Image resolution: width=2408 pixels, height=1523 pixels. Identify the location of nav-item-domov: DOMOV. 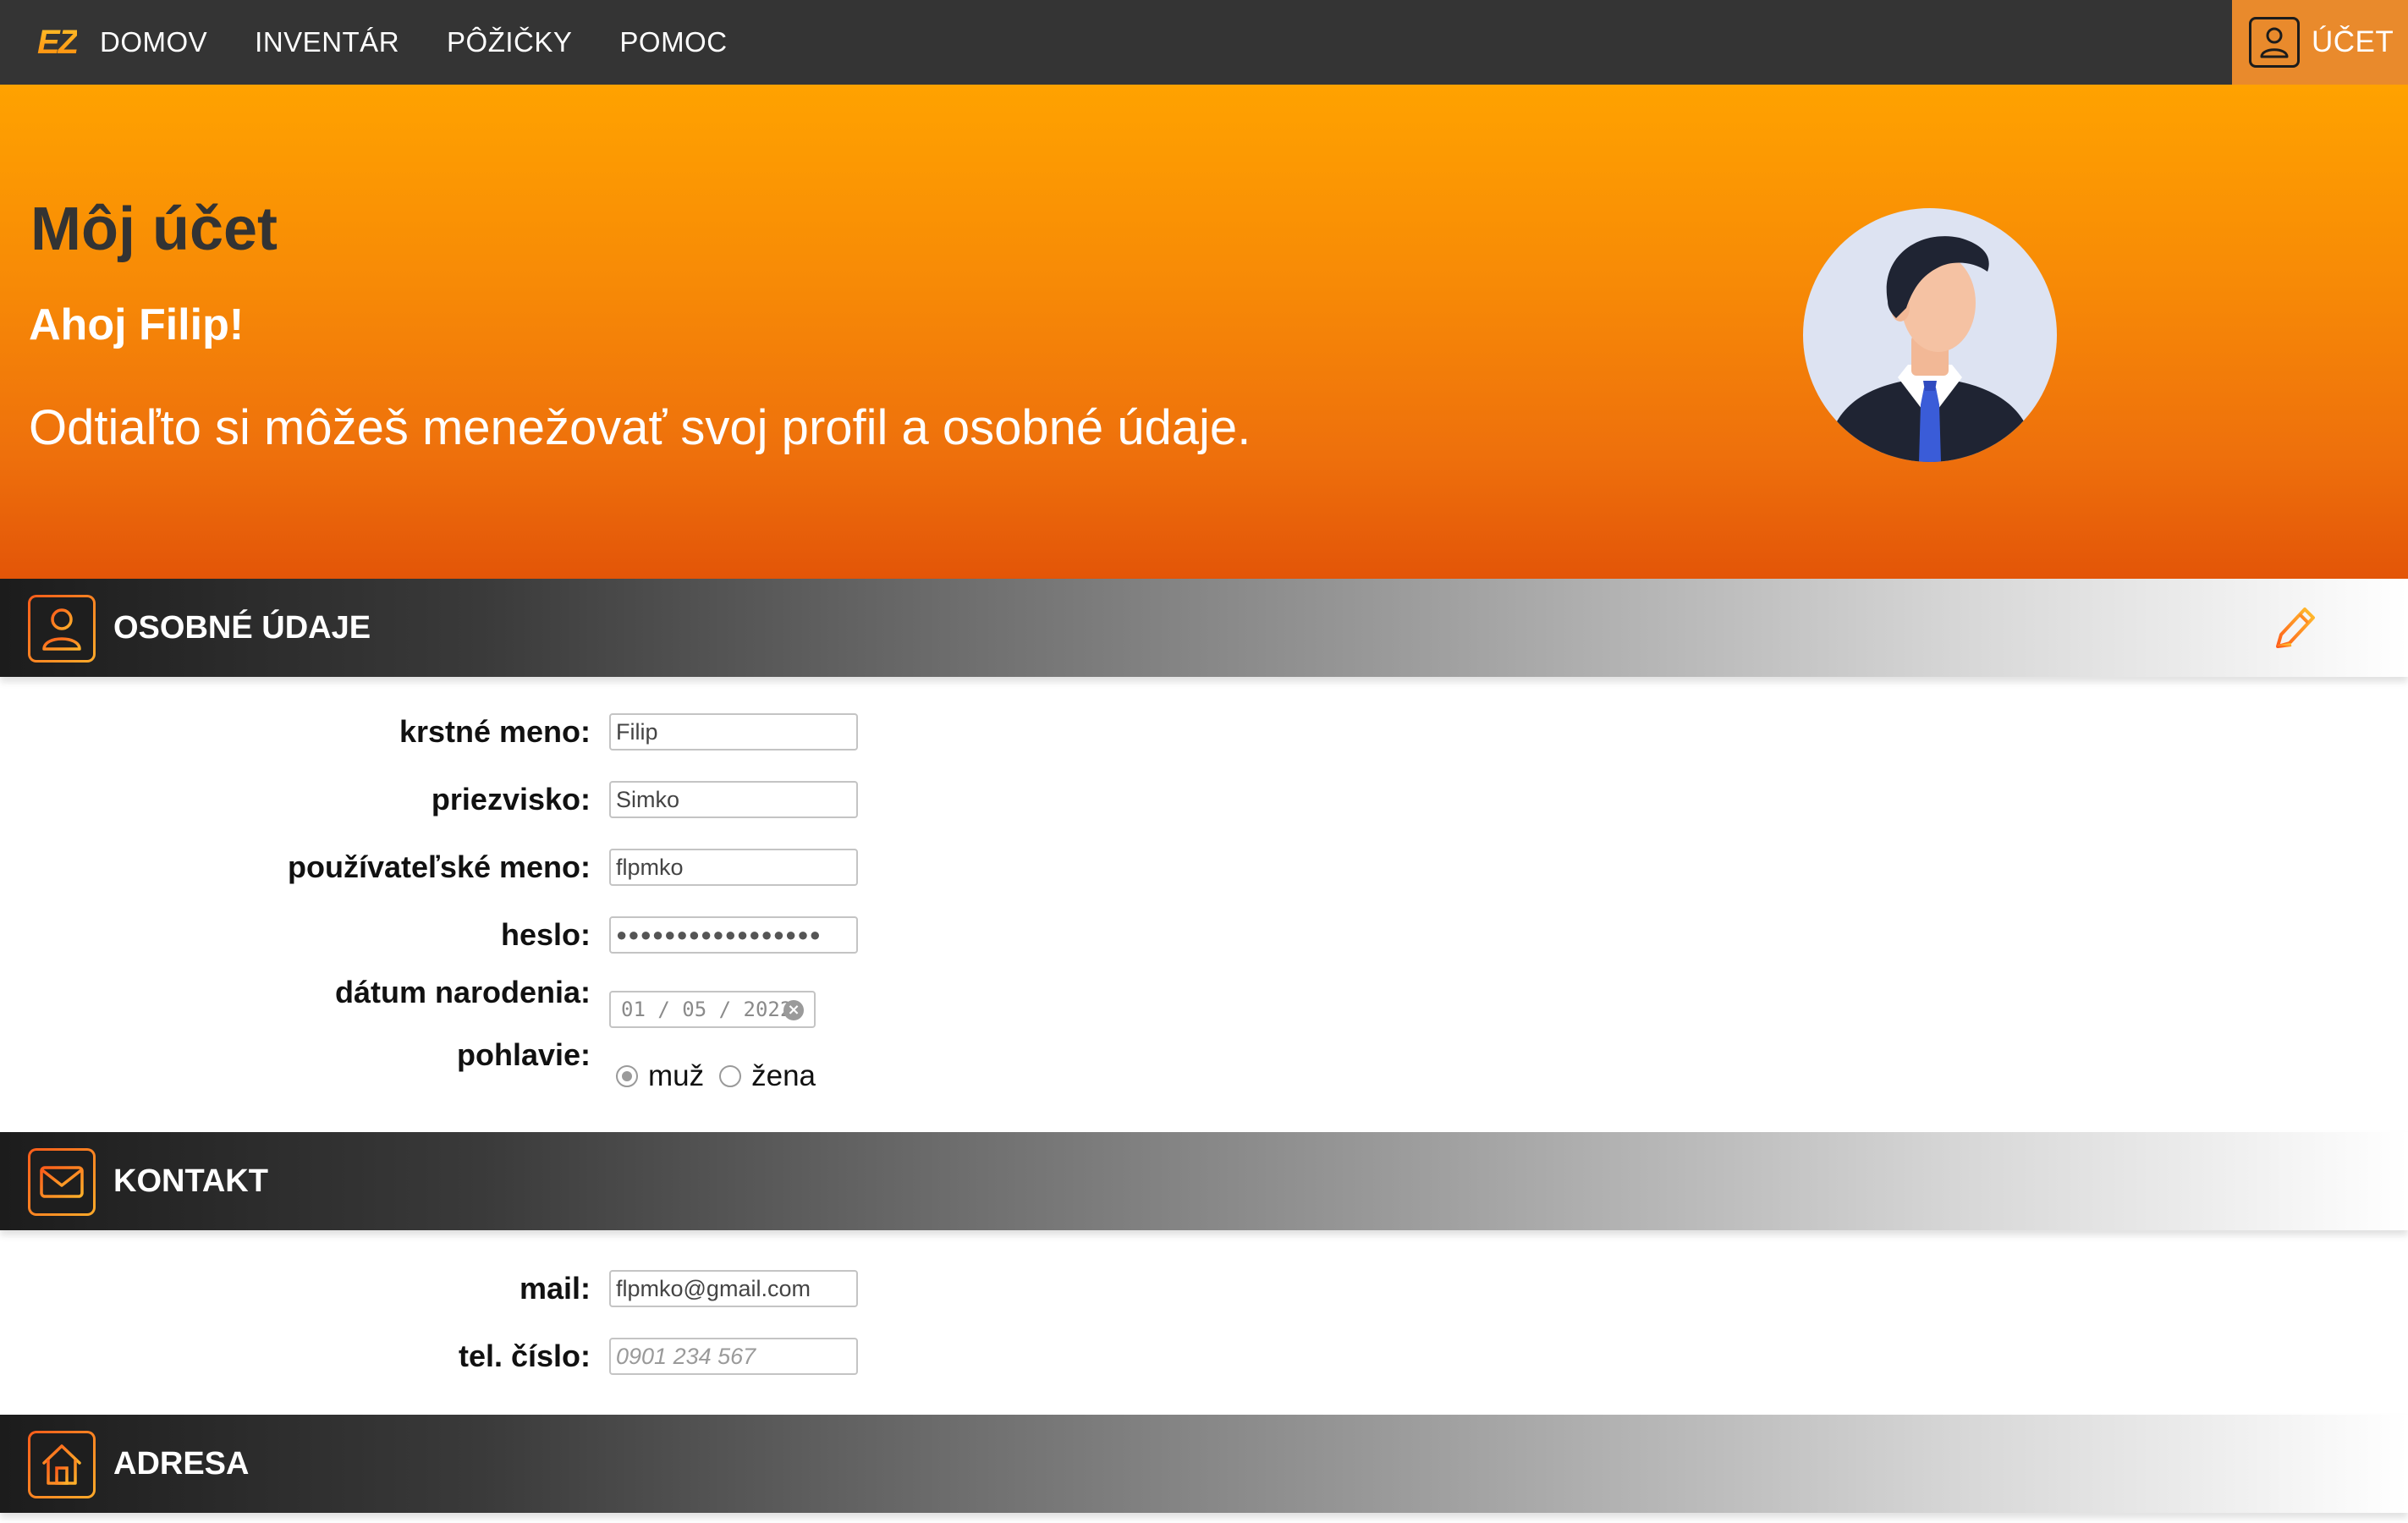
(153, 42).